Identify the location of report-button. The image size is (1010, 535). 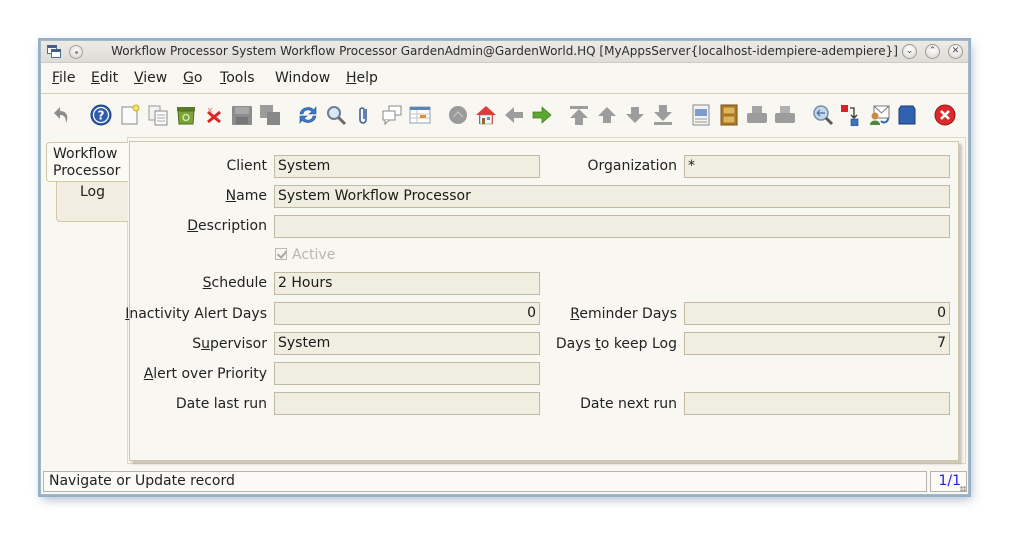
(701, 115).